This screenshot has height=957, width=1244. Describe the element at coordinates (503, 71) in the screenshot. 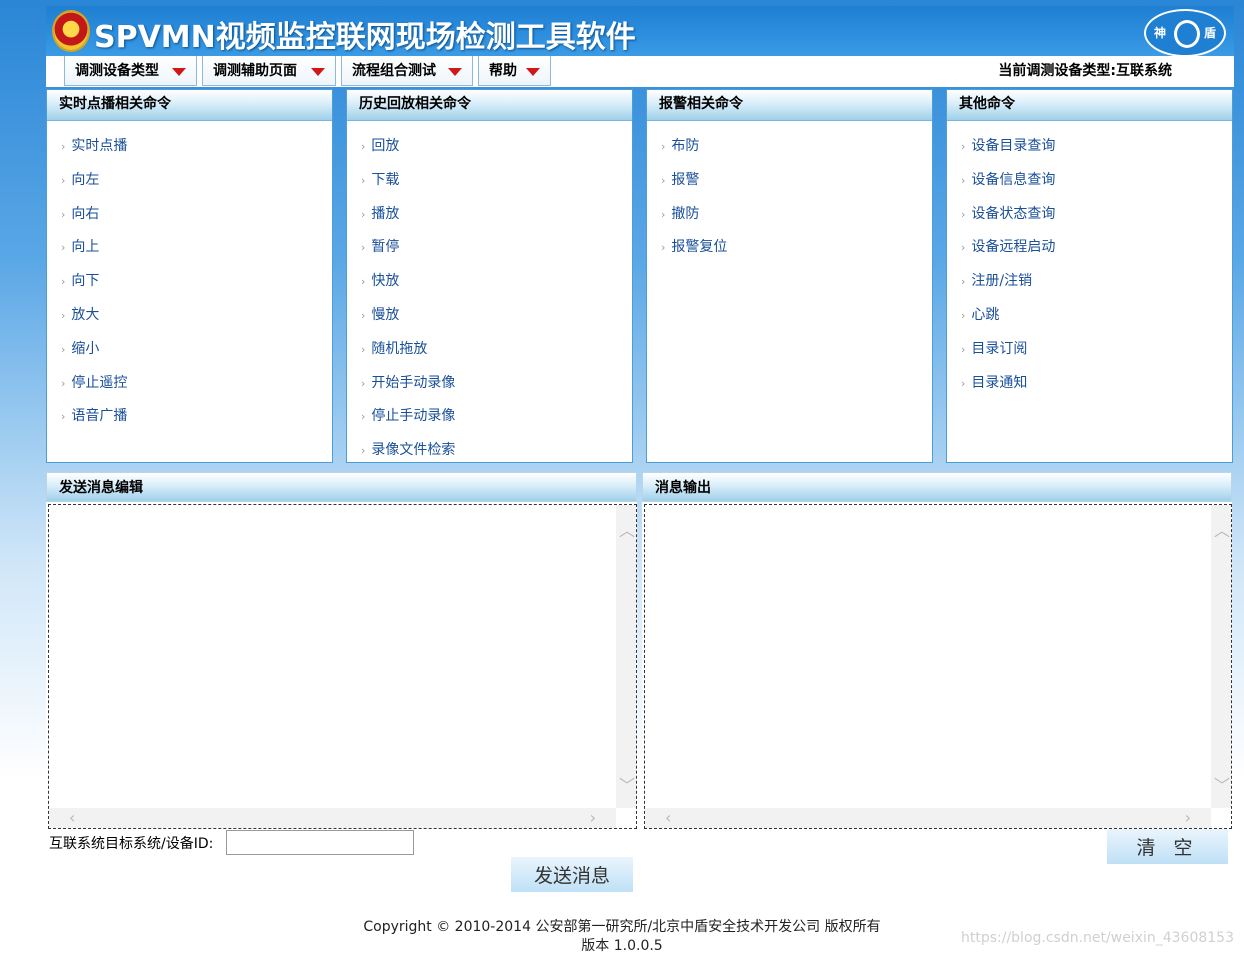

I see `menu-label: 帮助` at that location.